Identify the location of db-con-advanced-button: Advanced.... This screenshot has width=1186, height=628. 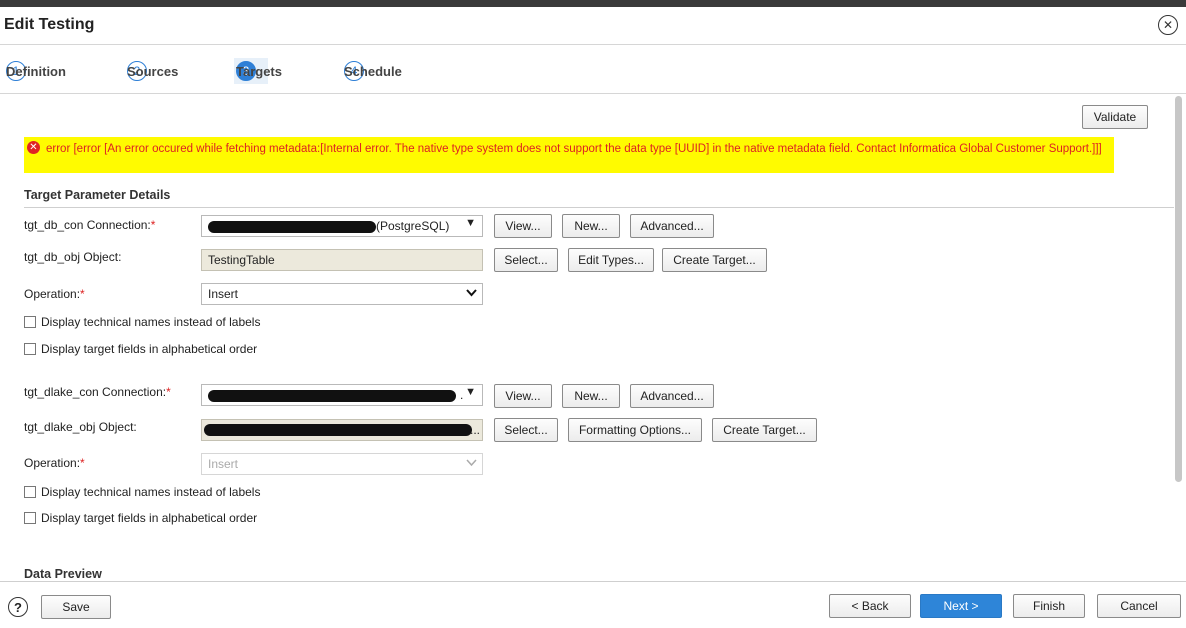
(672, 226).